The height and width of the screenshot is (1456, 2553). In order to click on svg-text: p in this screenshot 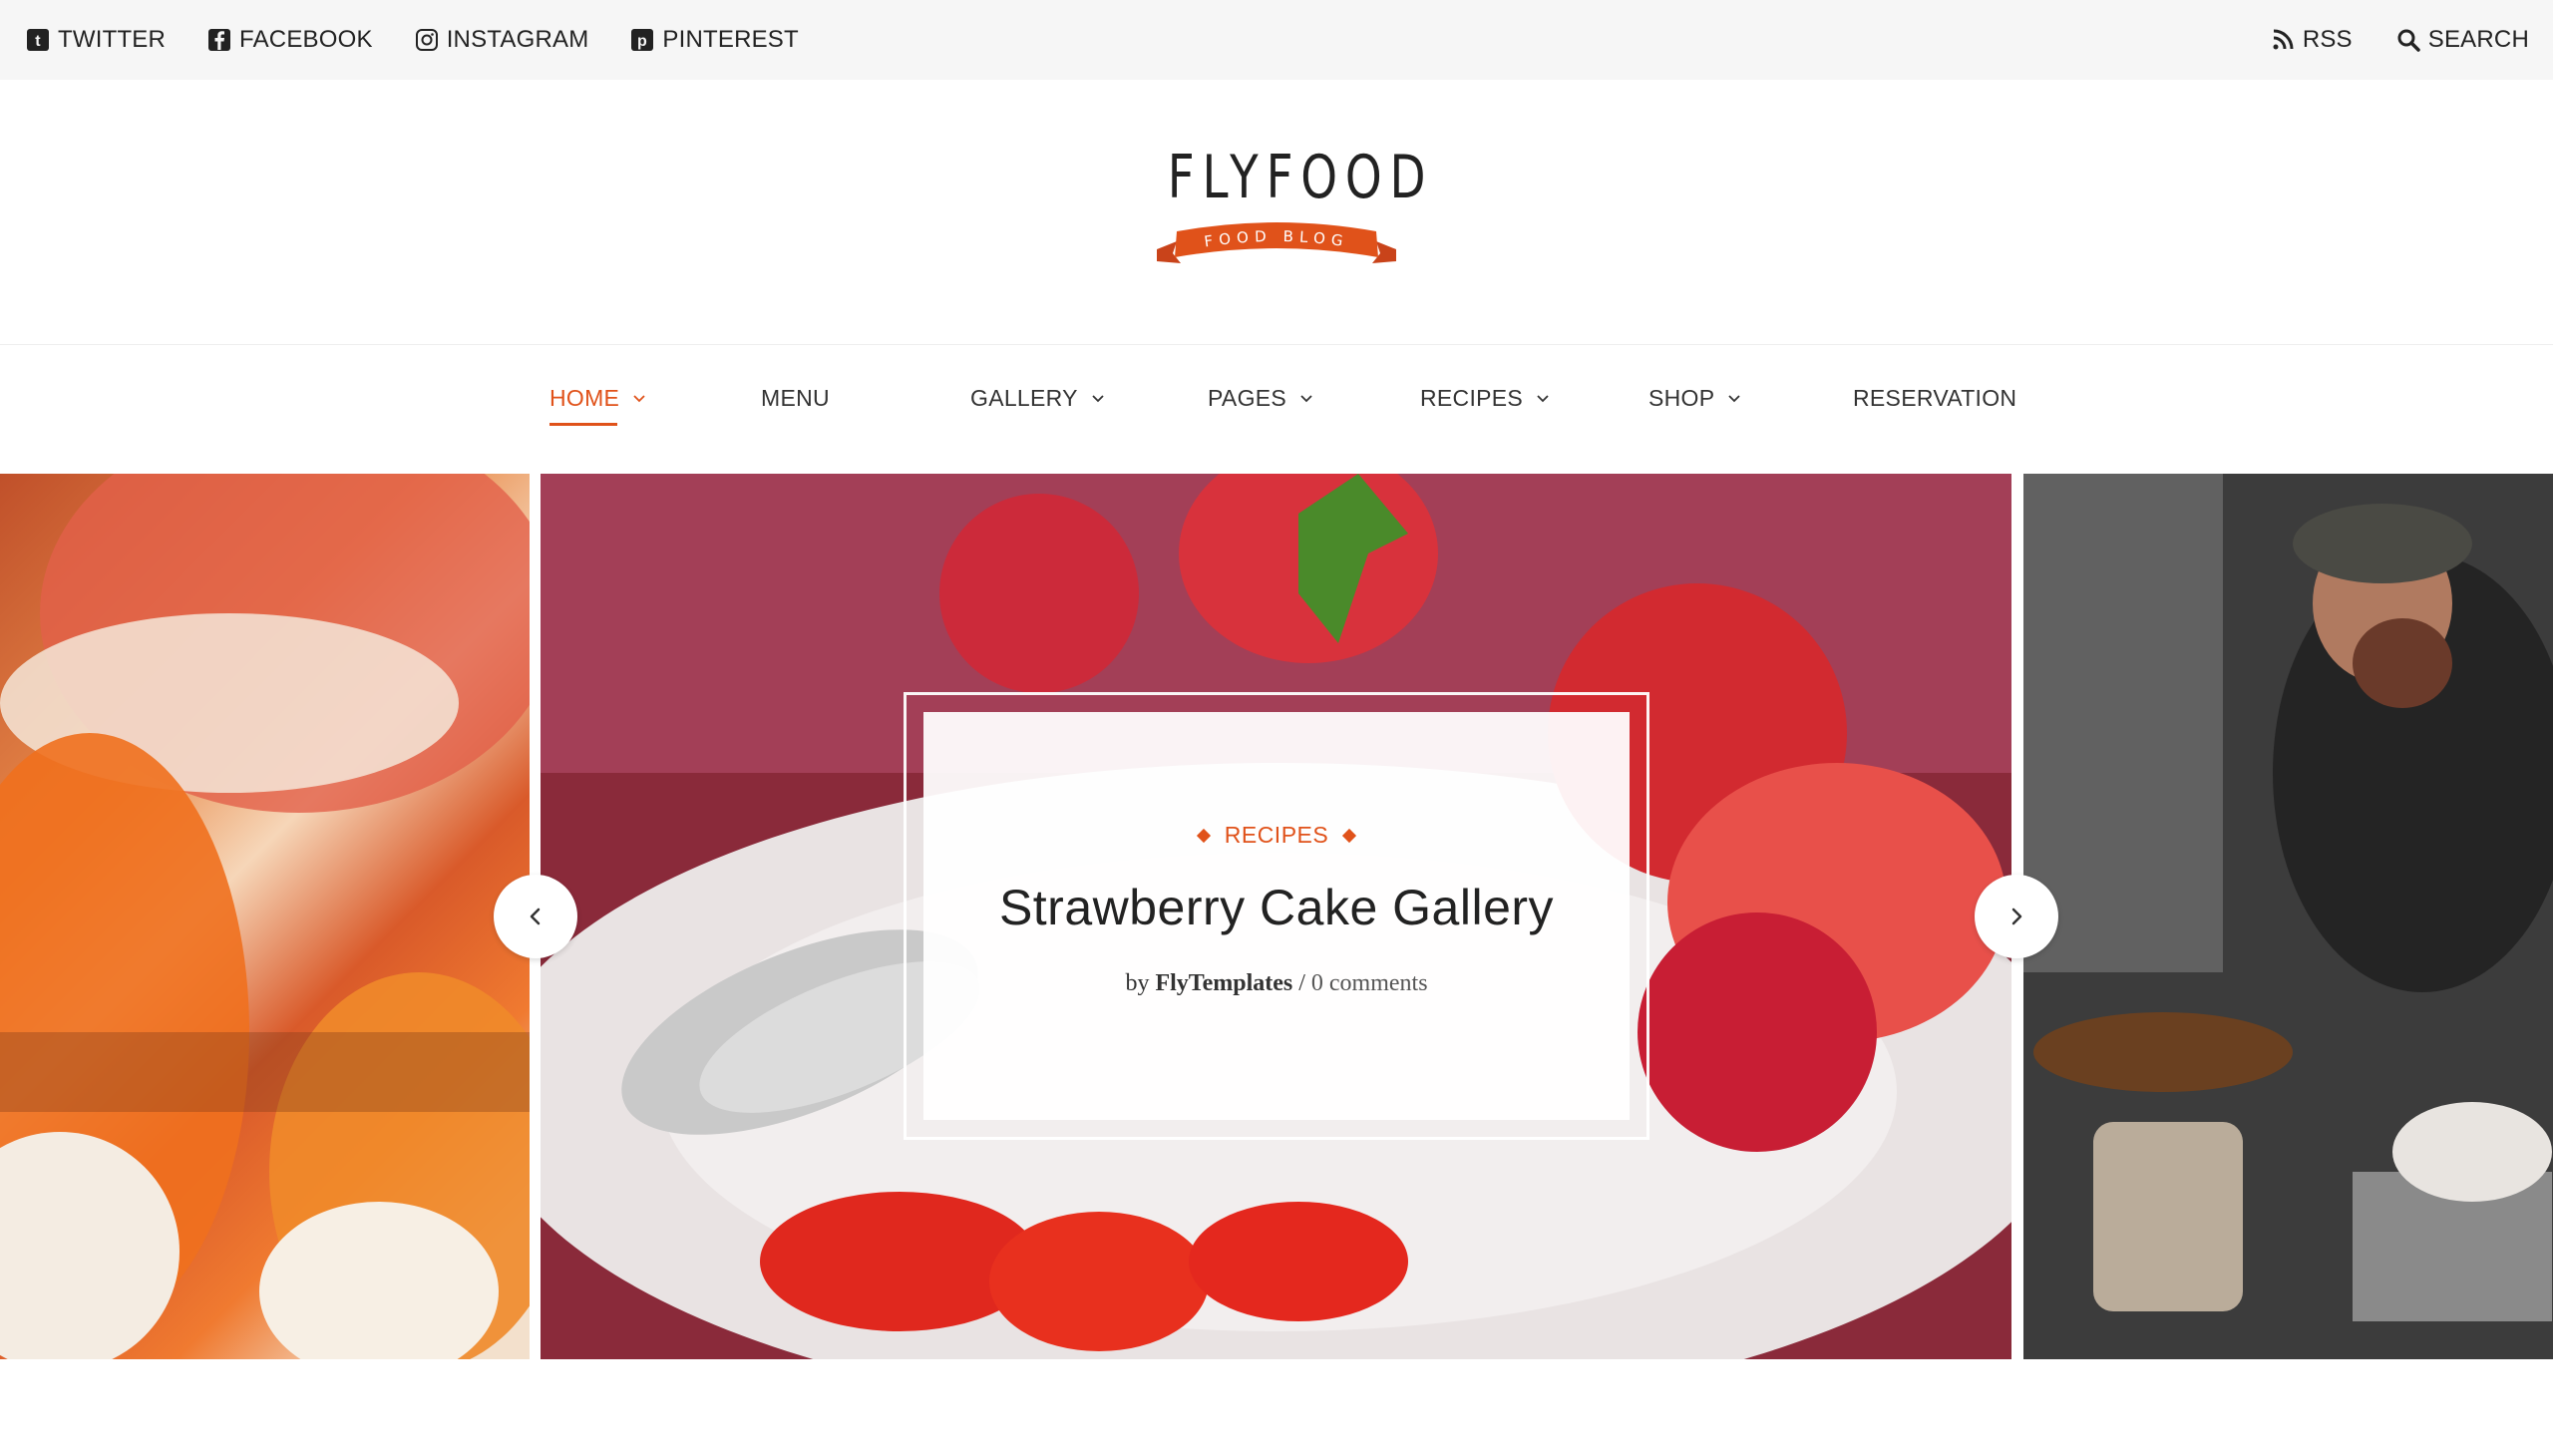, I will do `click(642, 41)`.